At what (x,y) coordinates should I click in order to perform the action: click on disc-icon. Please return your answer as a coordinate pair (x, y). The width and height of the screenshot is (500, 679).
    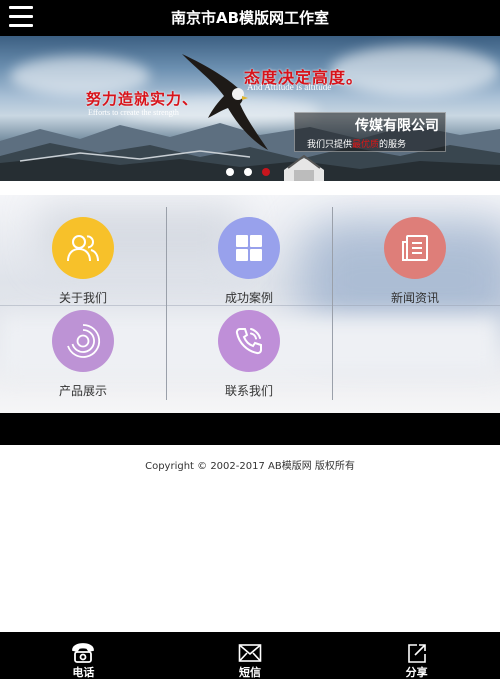
    Looking at the image, I should click on (83, 341).